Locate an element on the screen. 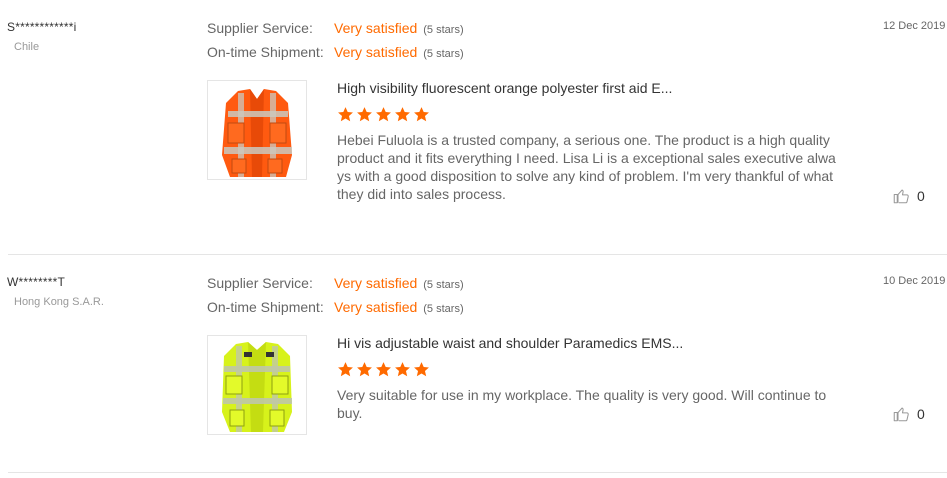 Image resolution: width=947 pixels, height=478 pixels. reviewer-country: Hong Kong S.A.R. is located at coordinates (59, 302).